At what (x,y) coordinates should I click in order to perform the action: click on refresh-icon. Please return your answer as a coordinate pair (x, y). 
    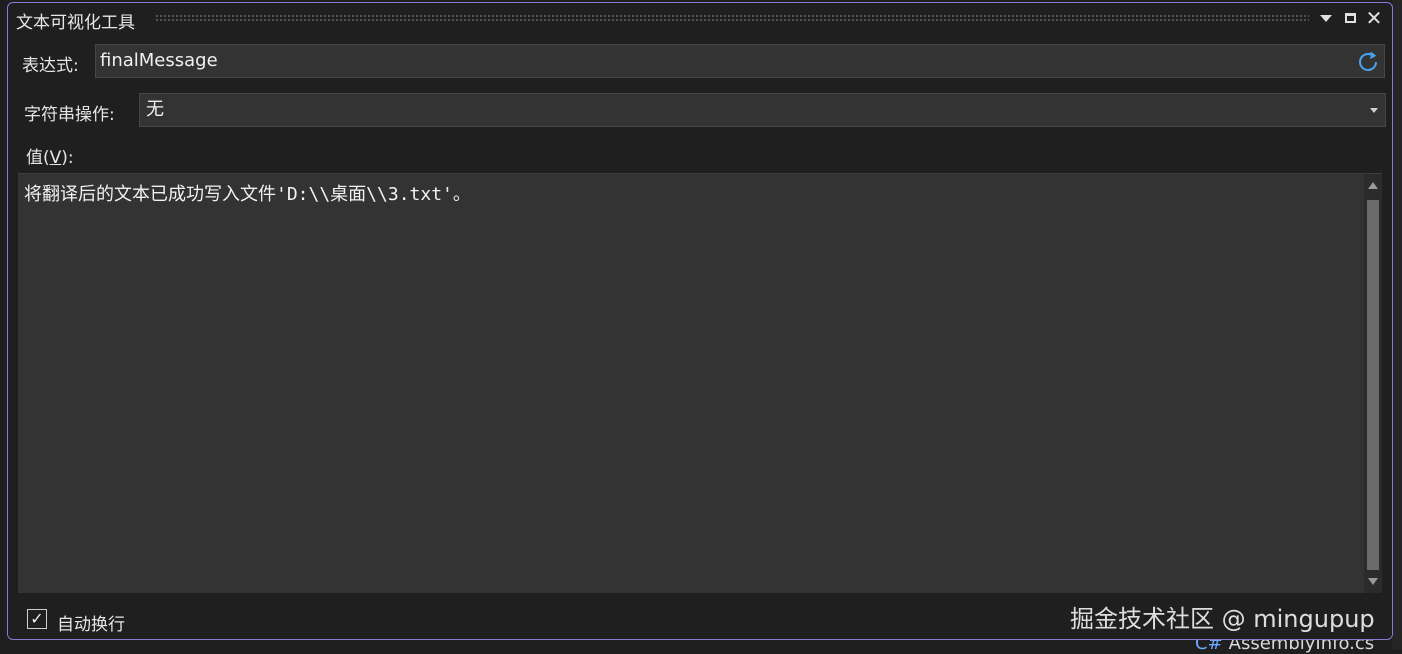
    Looking at the image, I should click on (1368, 62).